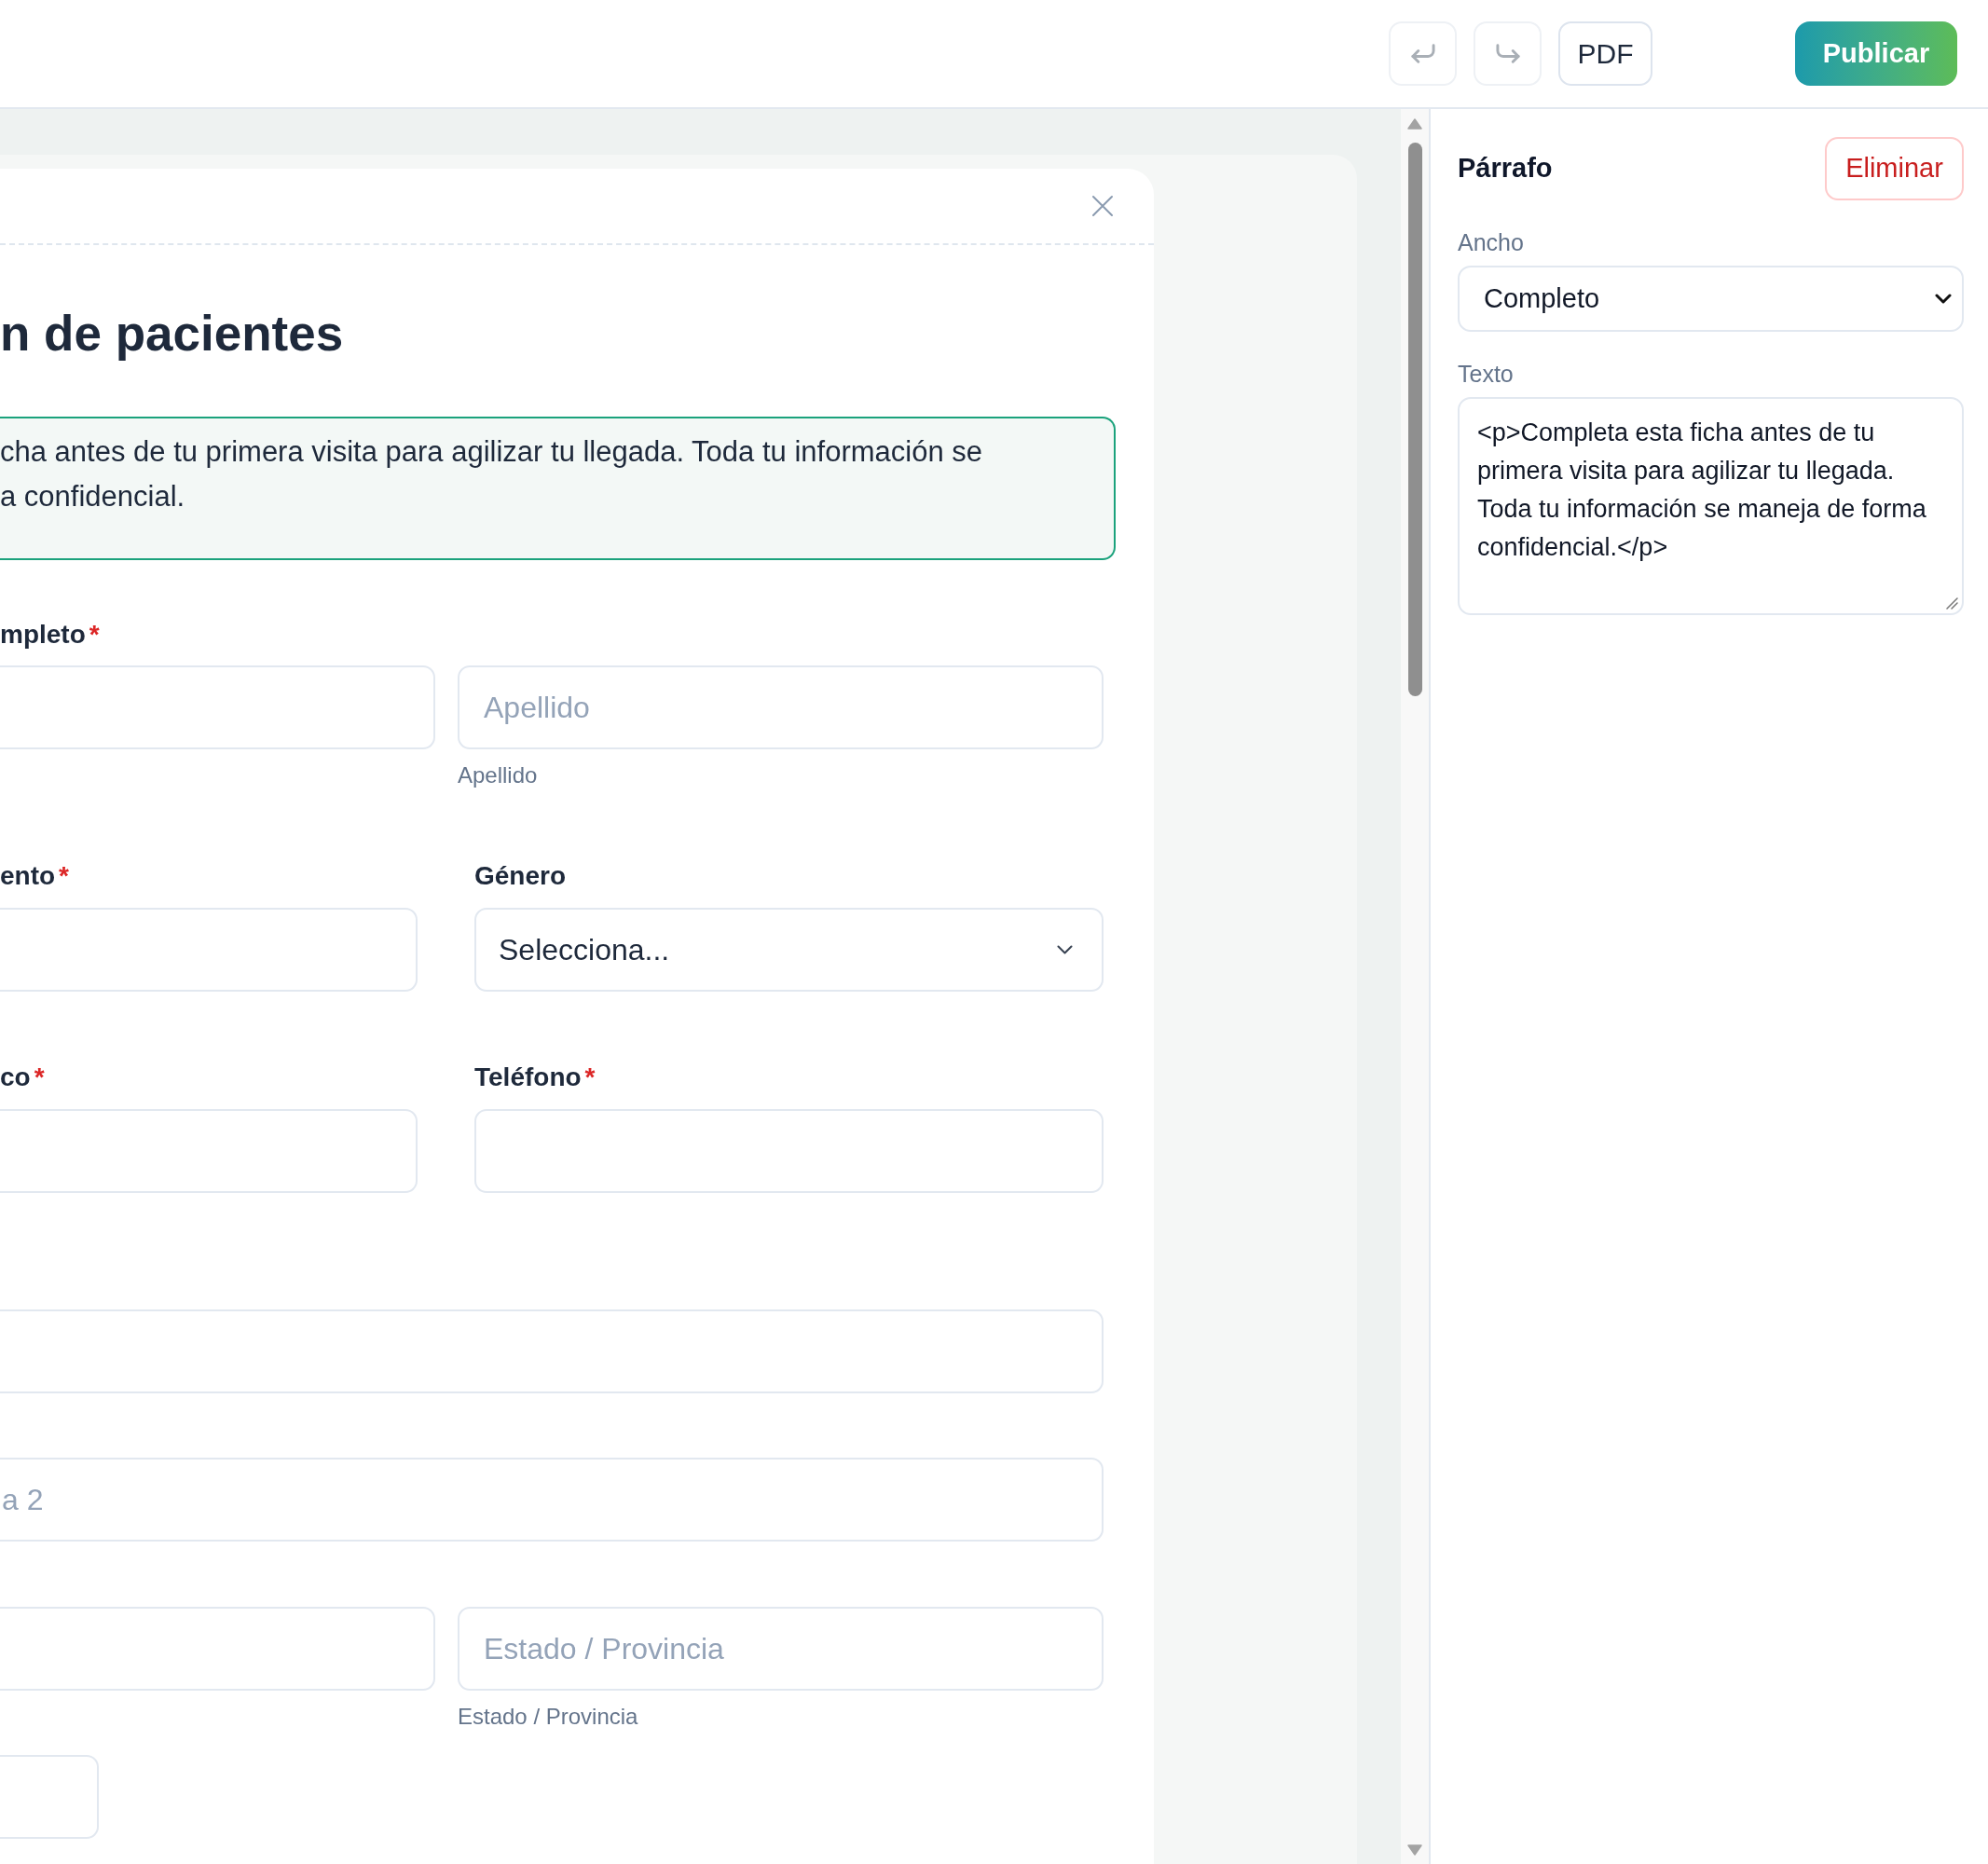 The image size is (1988, 1864). What do you see at coordinates (1711, 506) in the screenshot?
I see `text-area: <p>Completa esta ficha antes de tu primera visita para agilizar tu llegada. Toda tu información se maneja de forma confidencial.</p>` at bounding box center [1711, 506].